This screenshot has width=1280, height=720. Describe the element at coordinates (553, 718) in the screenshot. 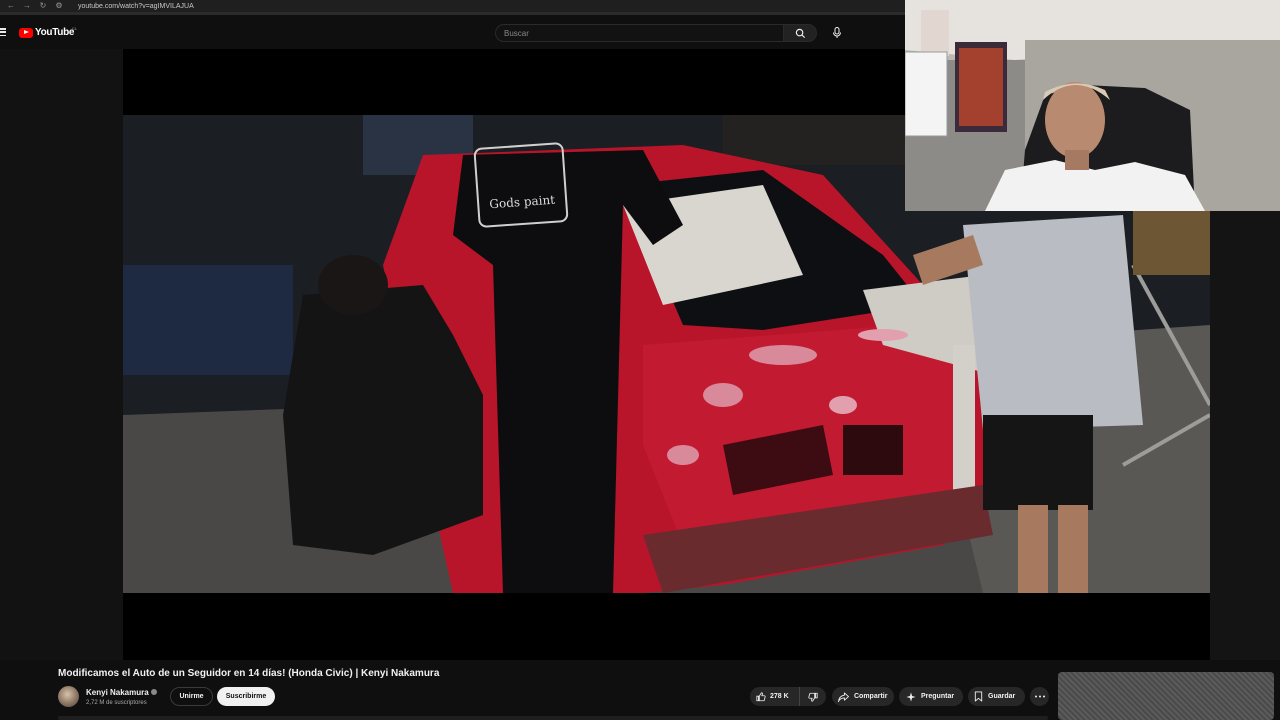

I see `scroll-edge` at that location.